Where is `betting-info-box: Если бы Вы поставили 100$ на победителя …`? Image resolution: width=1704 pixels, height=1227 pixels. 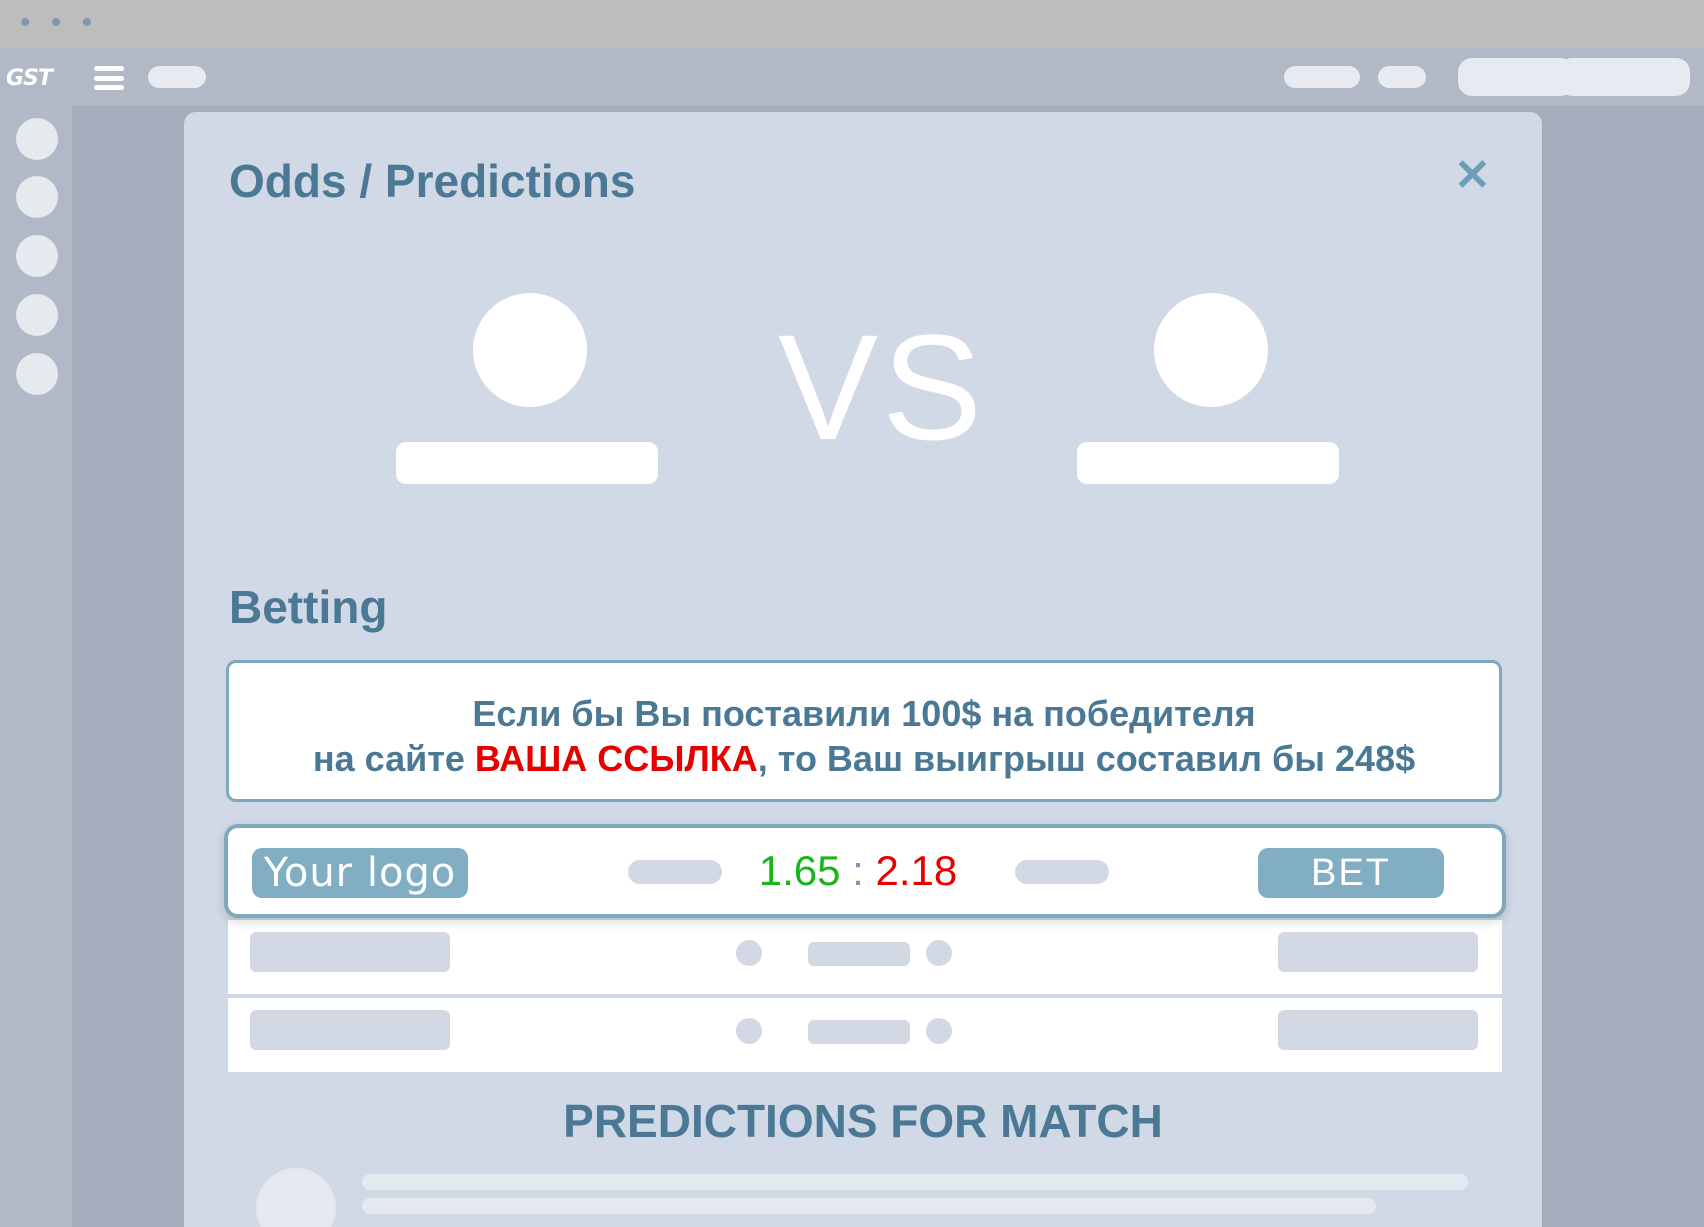
betting-info-box: Если бы Вы поставили 100$ на победителя … is located at coordinates (864, 731).